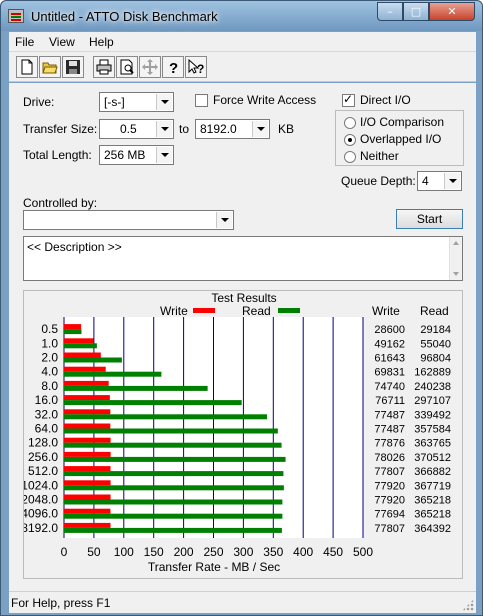 The width and height of the screenshot is (483, 616). Describe the element at coordinates (214, 567) in the screenshot. I see `x-axis-title: Transfer Rate - MB / Sec` at that location.